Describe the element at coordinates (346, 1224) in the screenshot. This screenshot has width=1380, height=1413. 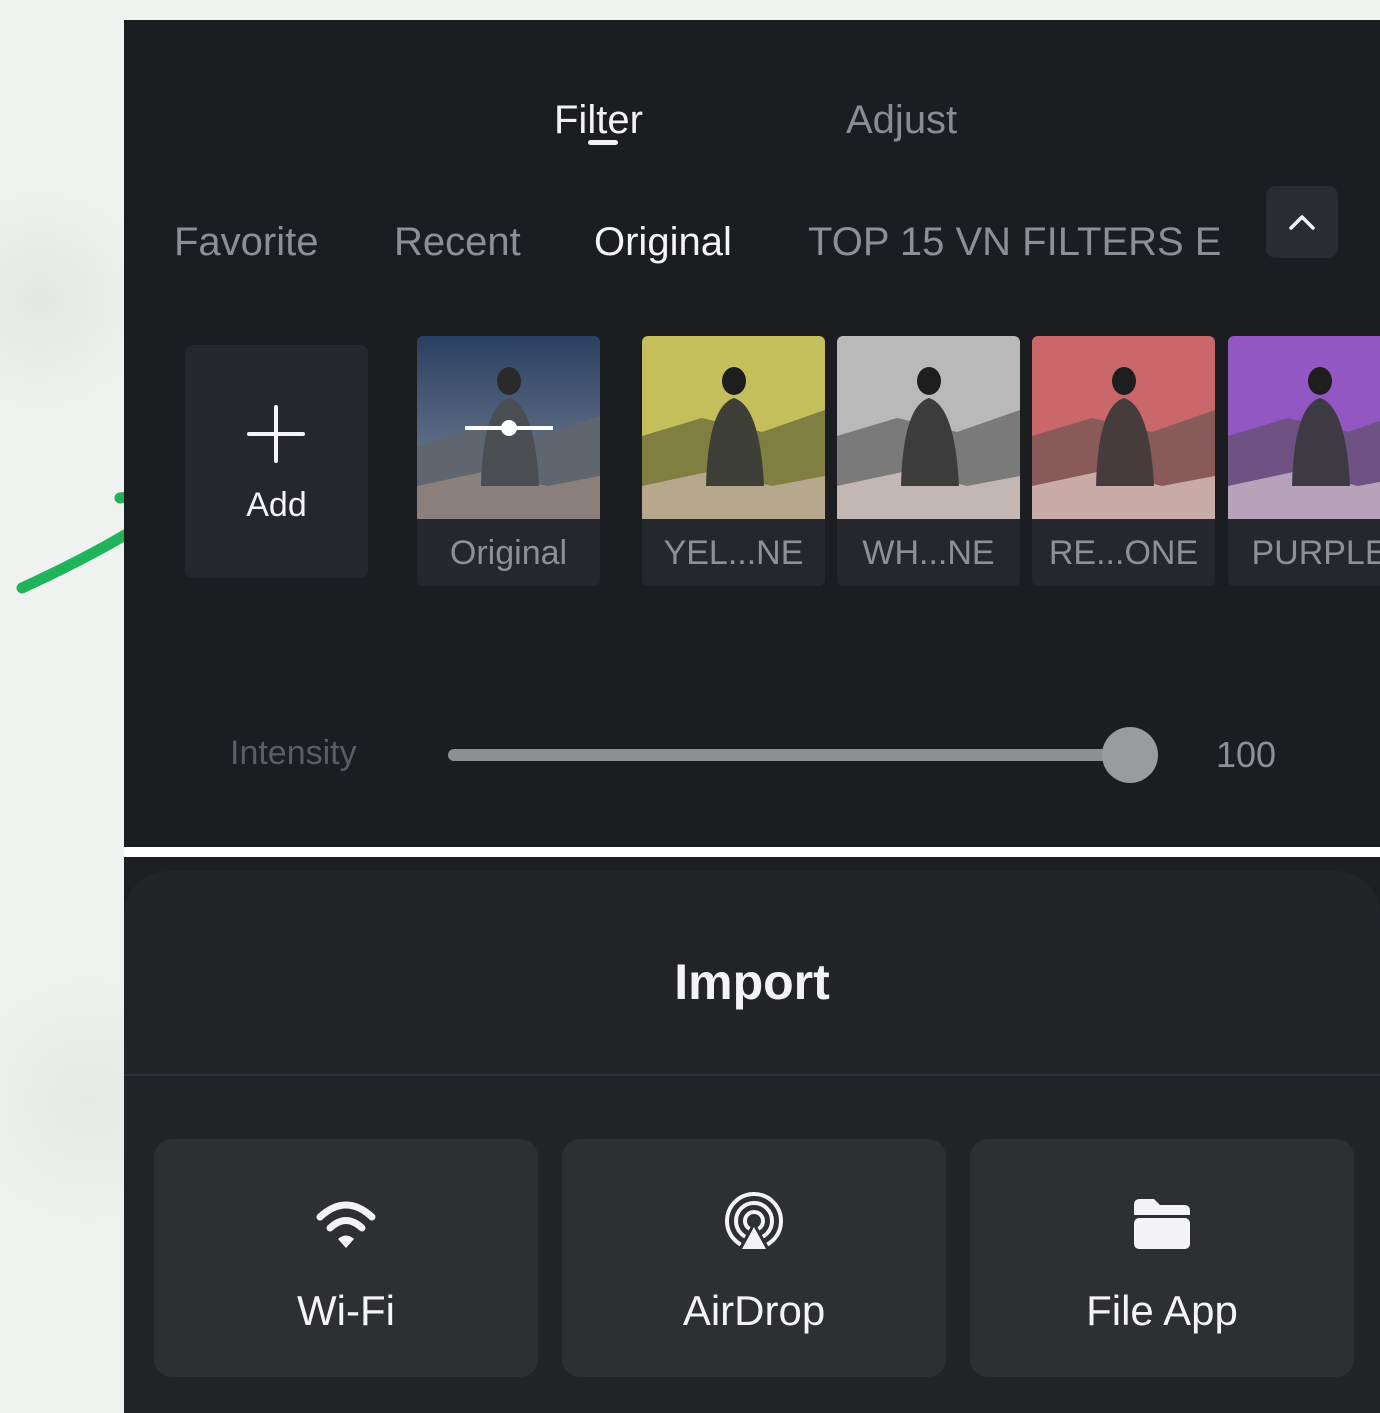
I see `wifi-icon` at that location.